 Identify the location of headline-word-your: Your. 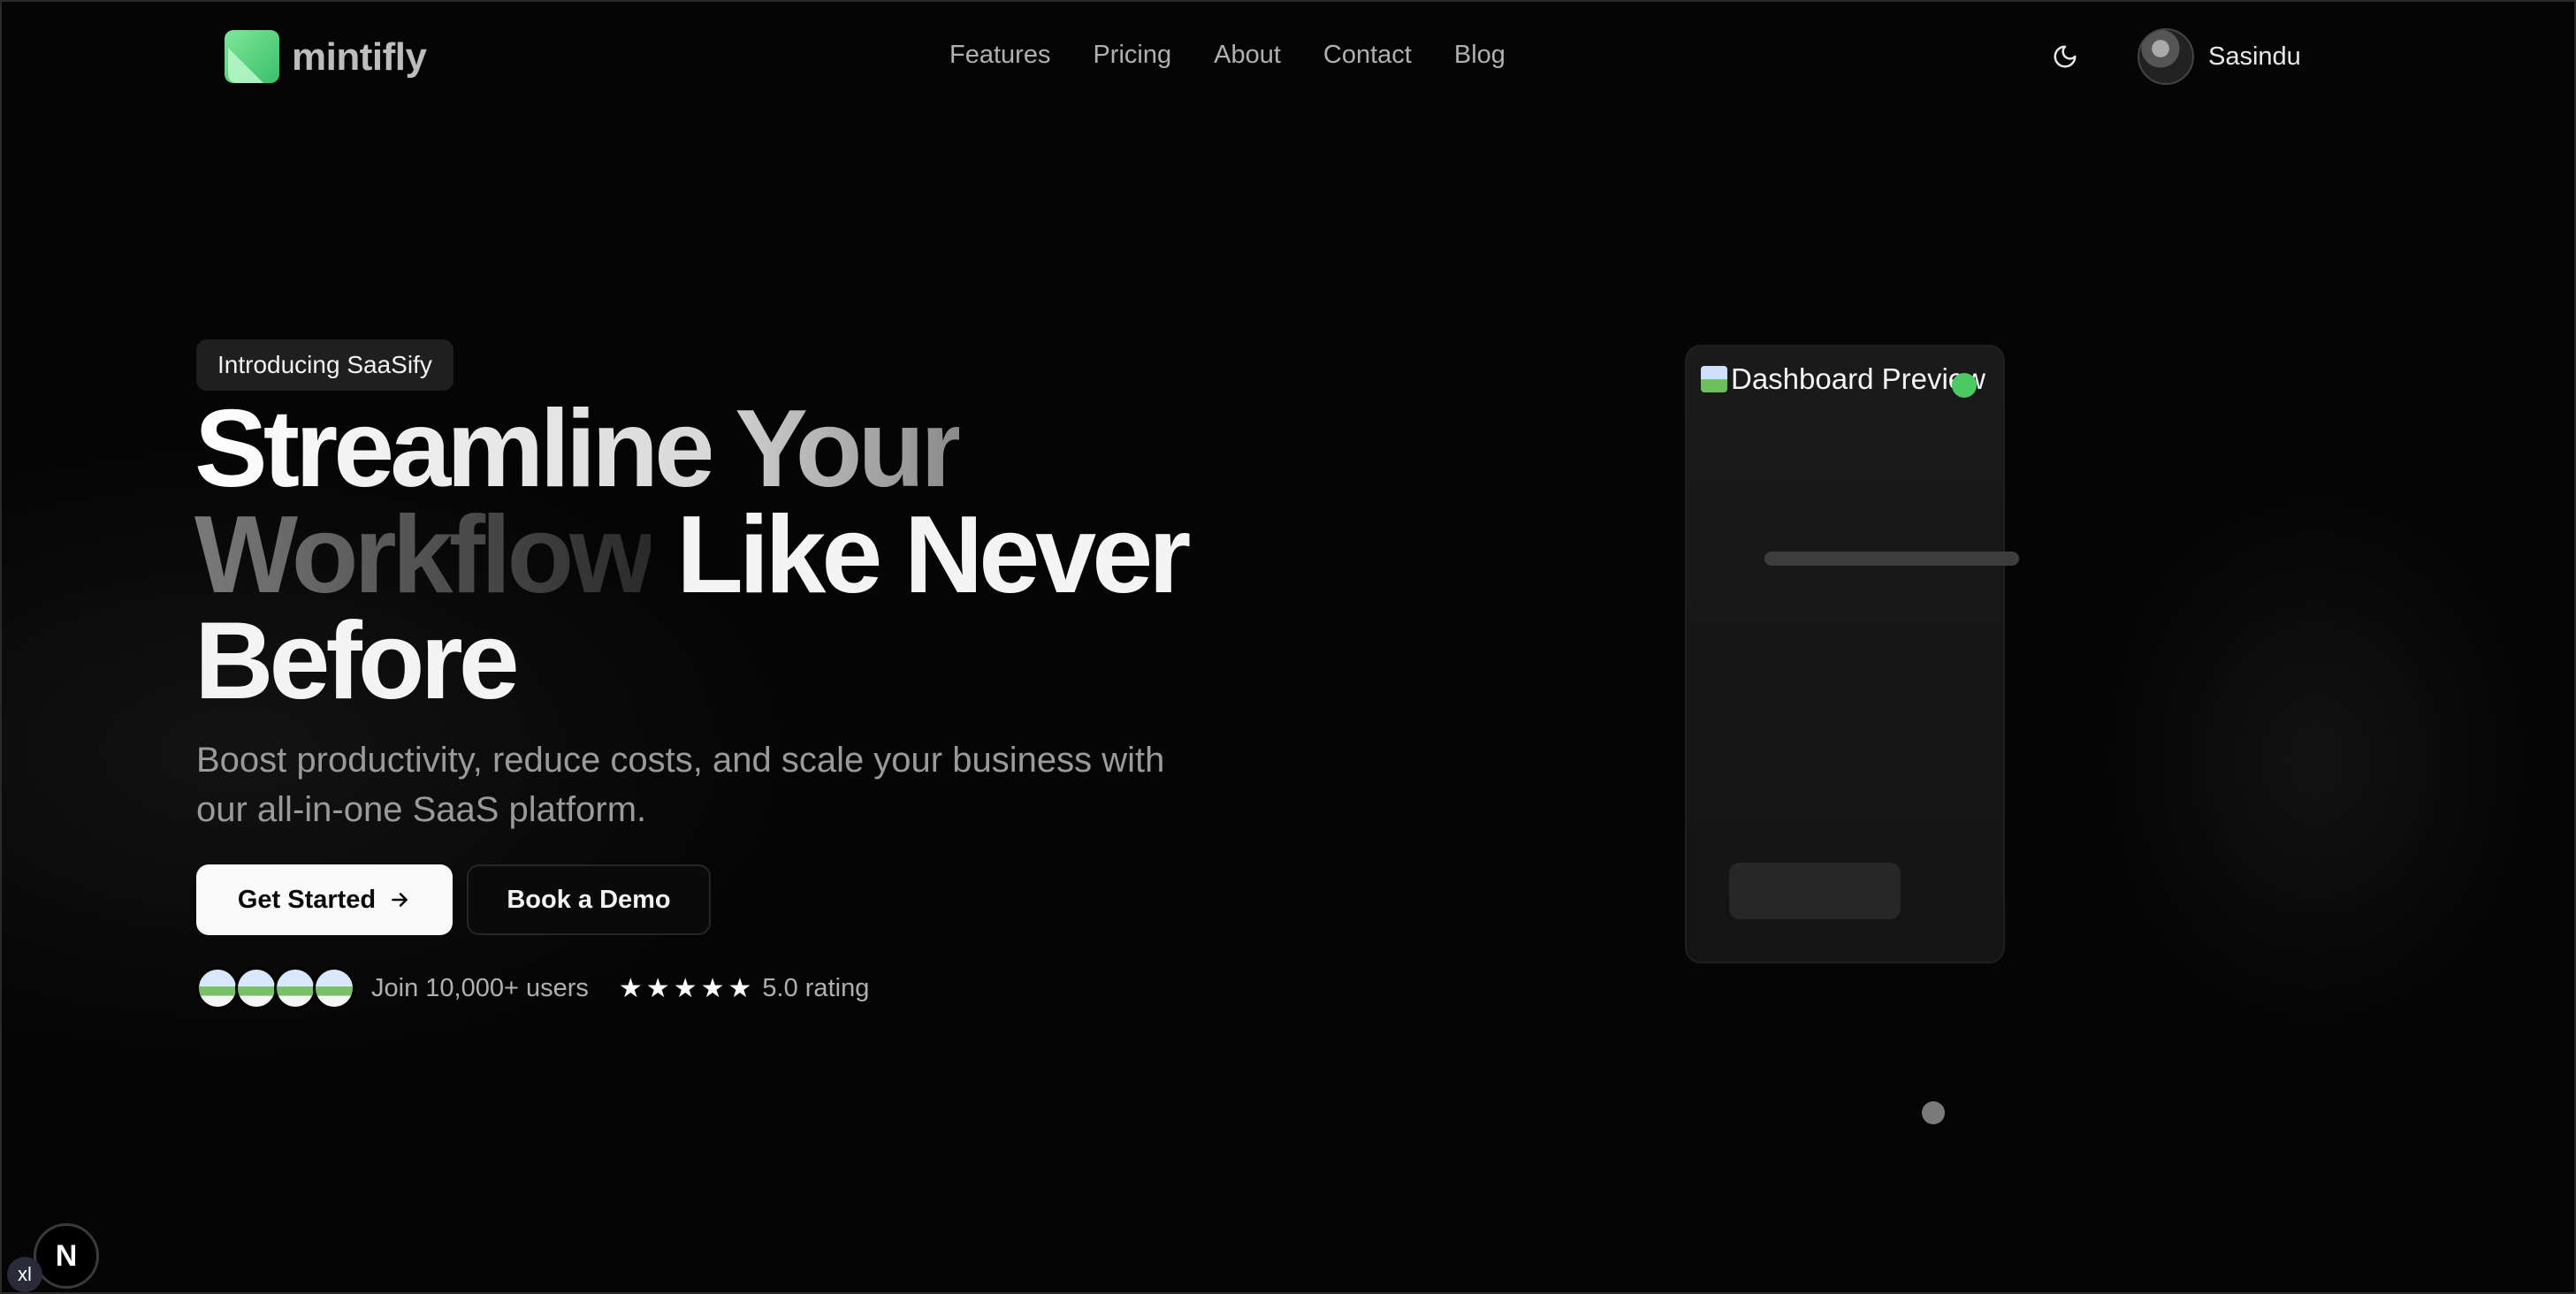
(849, 449).